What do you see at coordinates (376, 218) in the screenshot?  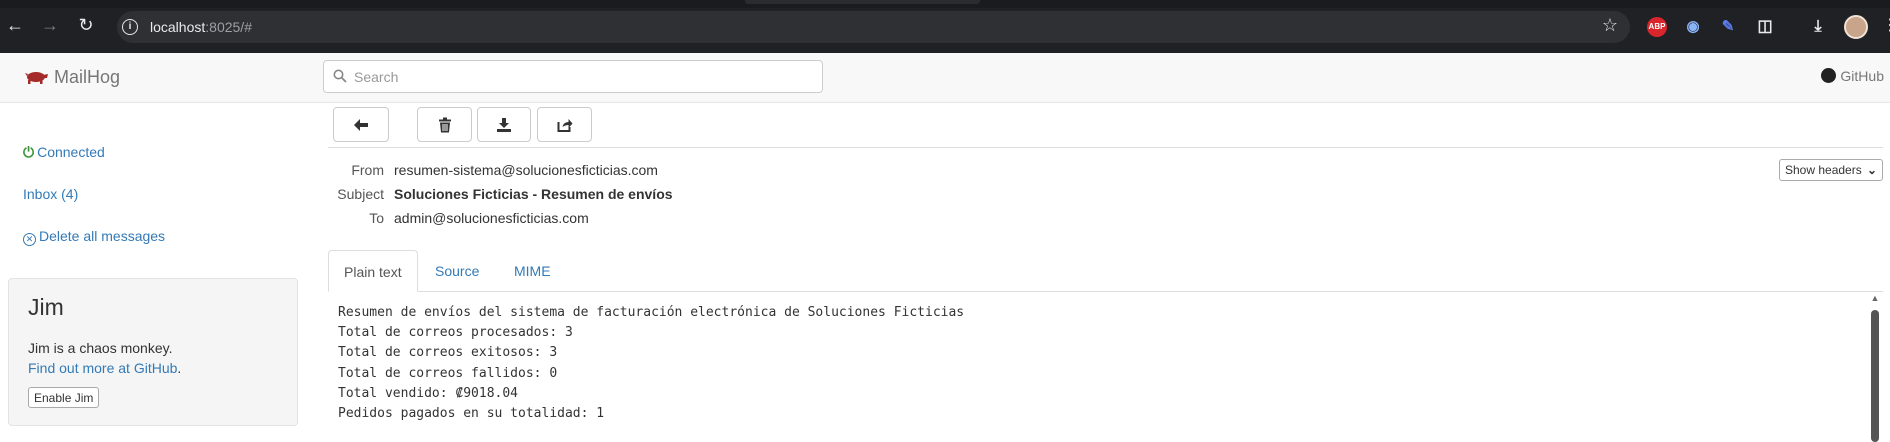 I see `to-label: To` at bounding box center [376, 218].